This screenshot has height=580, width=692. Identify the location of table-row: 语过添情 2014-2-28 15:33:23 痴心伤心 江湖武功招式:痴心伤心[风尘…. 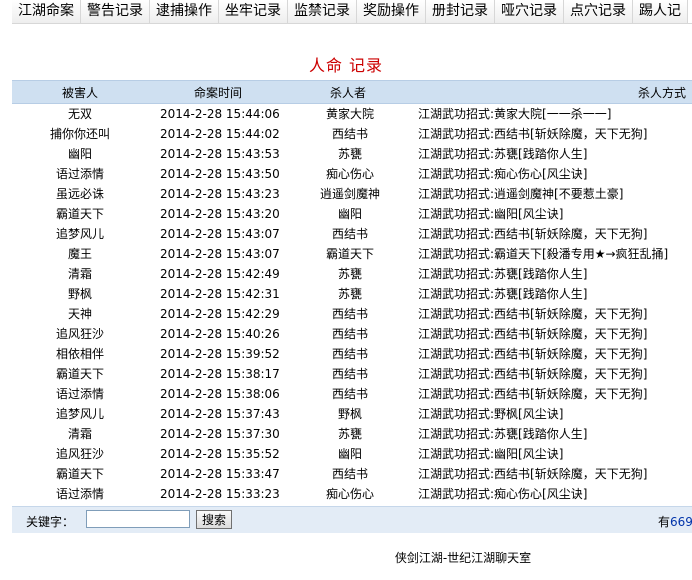
(352, 494).